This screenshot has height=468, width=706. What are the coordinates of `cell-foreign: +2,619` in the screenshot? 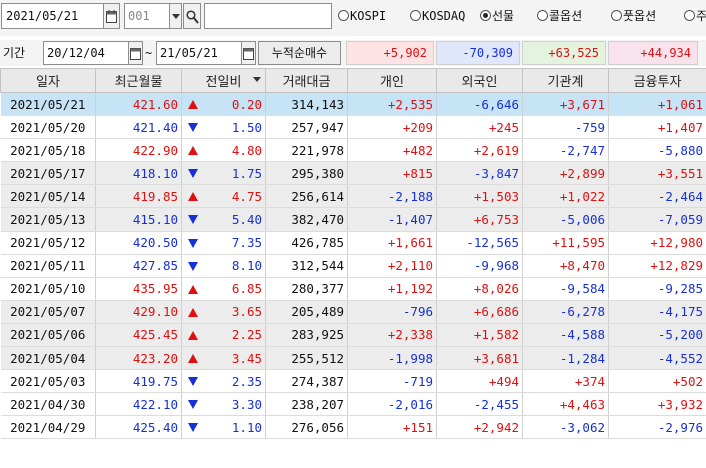 It's located at (479, 150).